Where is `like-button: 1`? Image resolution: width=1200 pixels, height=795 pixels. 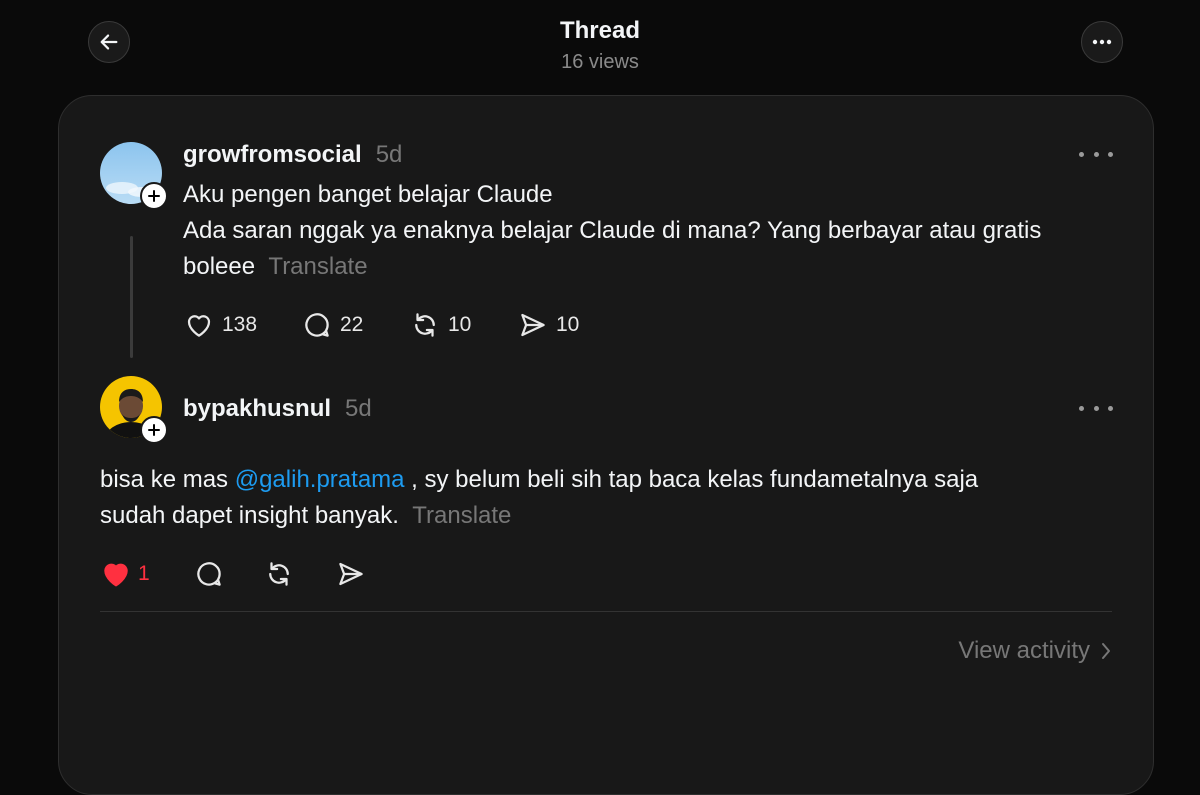
like-button: 1 is located at coordinates (147, 574).